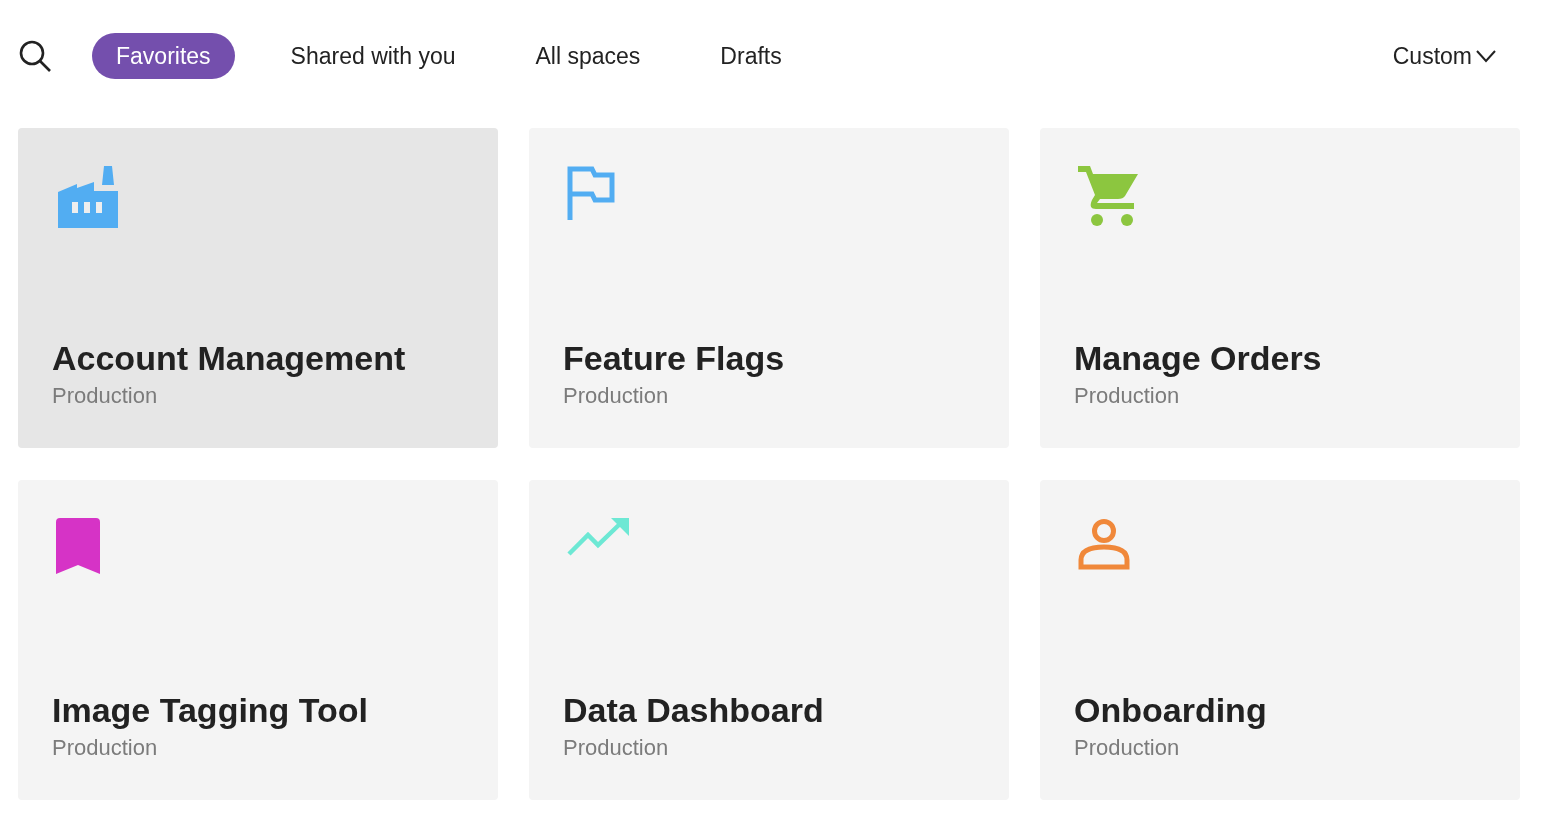 This screenshot has width=1546, height=826. I want to click on app-title: Image Tagging Tool, so click(211, 710).